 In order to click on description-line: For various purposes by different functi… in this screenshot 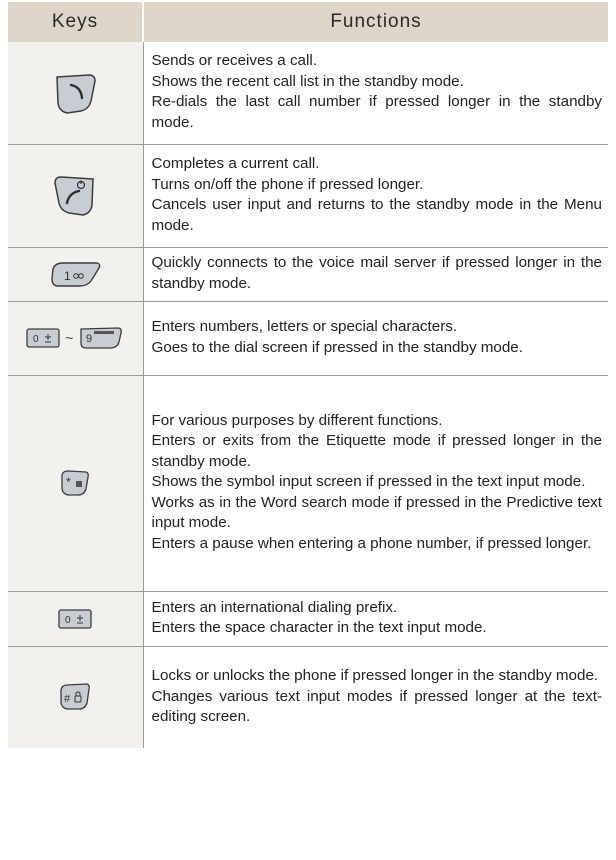, I will do `click(297, 420)`.